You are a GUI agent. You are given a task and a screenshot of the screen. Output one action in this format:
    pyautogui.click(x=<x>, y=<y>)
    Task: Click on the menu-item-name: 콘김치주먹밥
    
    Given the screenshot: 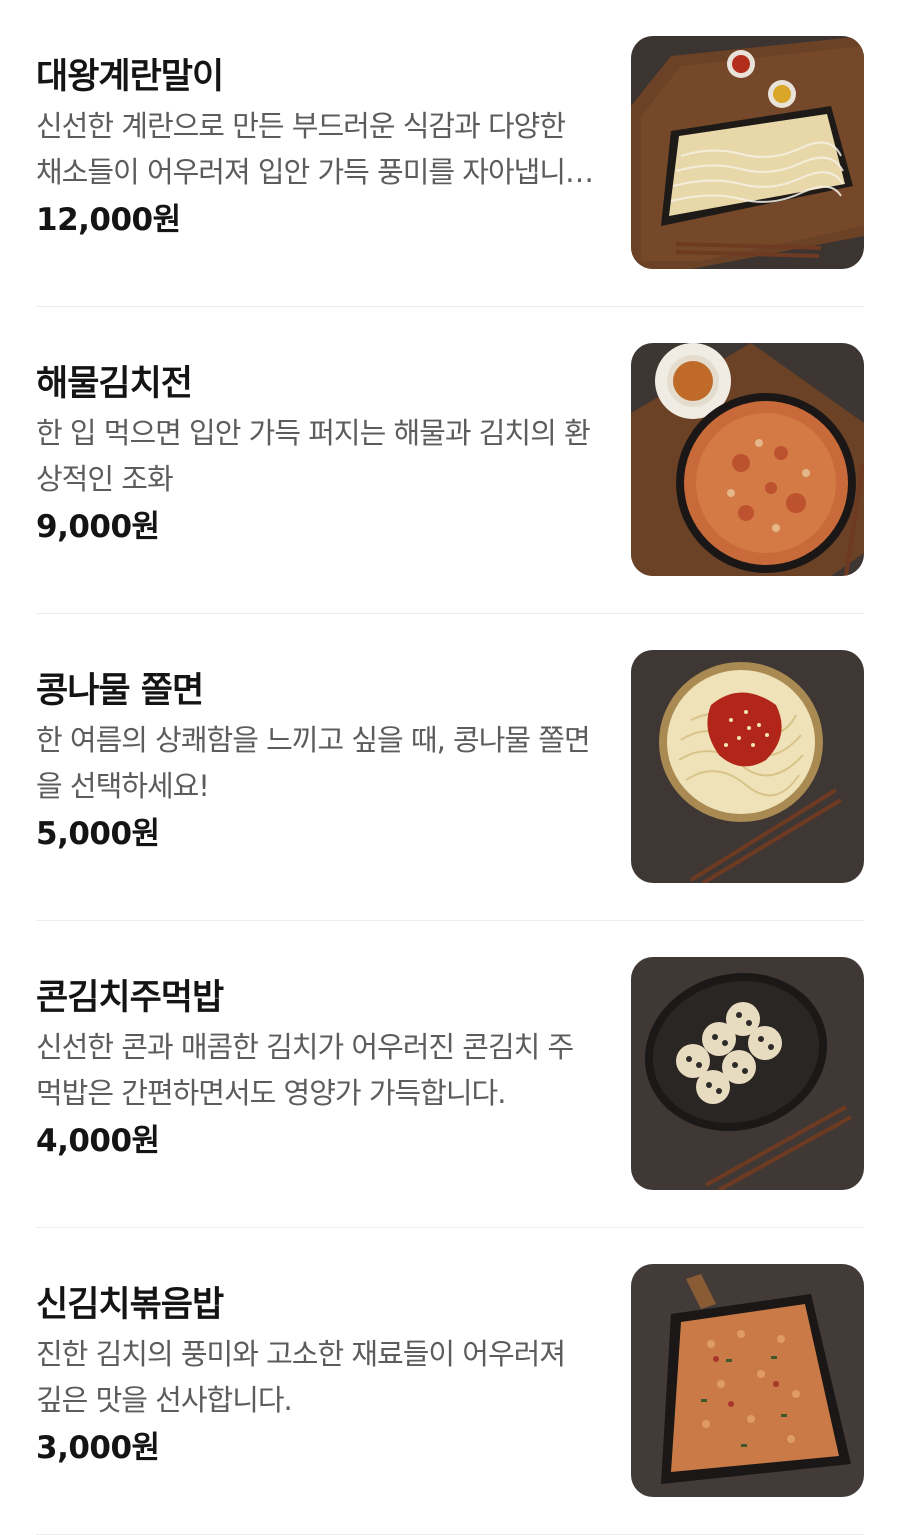 What is the action you would take?
    pyautogui.click(x=130, y=998)
    